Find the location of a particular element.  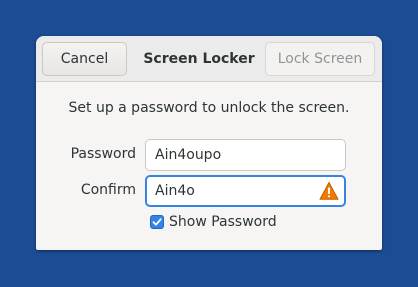

show-password-checkbox is located at coordinates (157, 222).